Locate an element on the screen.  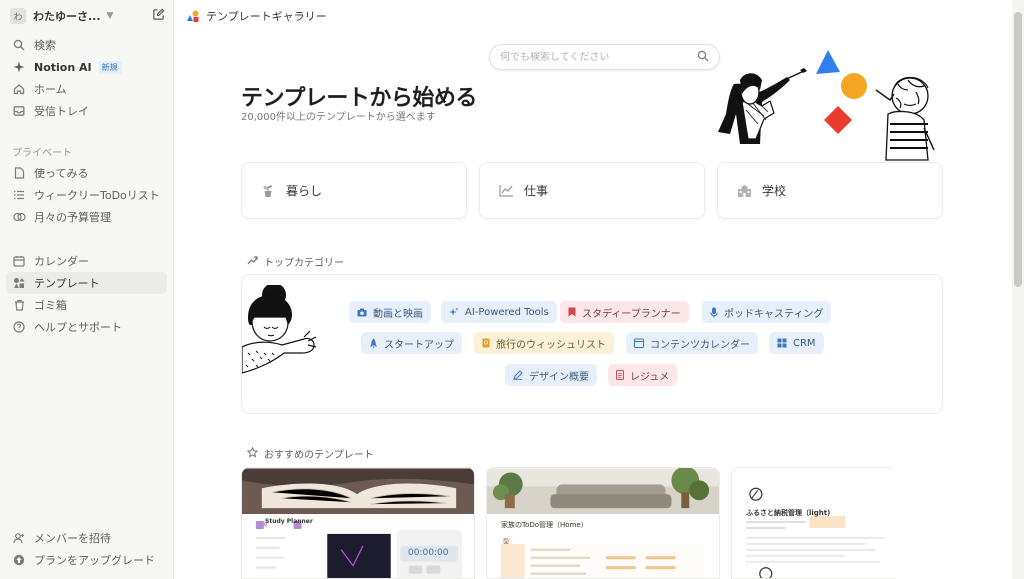
template-card-furusato-tax: ふるさと納税管理（light) is located at coordinates (813, 523).